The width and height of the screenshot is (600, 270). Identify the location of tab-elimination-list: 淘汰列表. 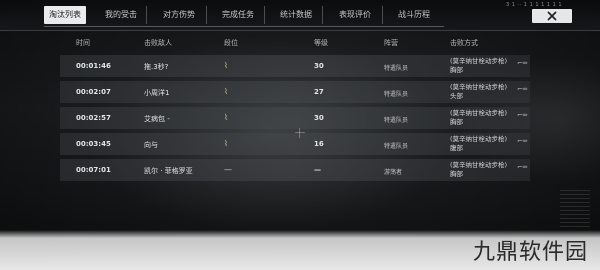
(65, 15).